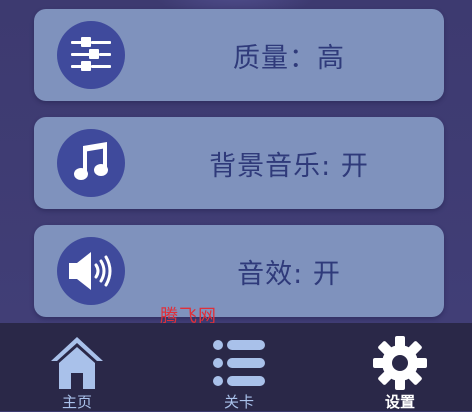 The height and width of the screenshot is (412, 472). What do you see at coordinates (289, 166) in the screenshot?
I see `music-label: 背景音乐: 开` at bounding box center [289, 166].